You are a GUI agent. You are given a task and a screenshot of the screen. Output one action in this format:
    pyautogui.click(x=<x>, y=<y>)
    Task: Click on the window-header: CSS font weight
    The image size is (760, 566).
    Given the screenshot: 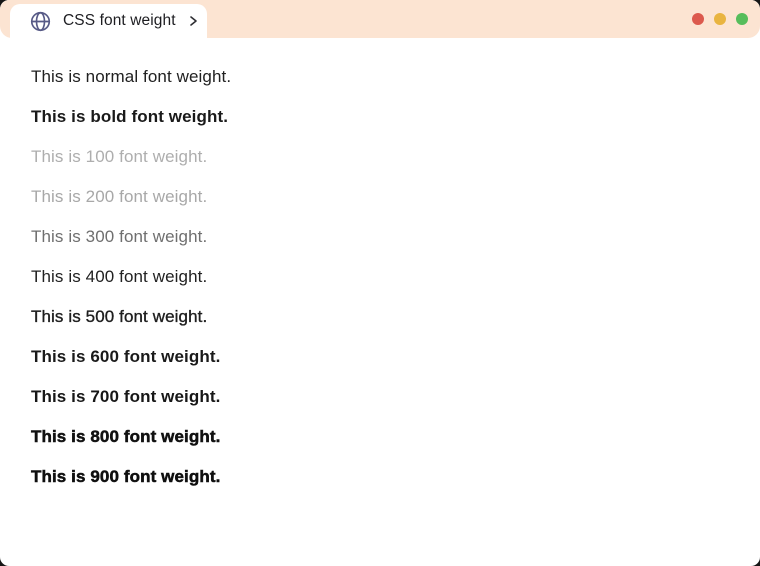 What is the action you would take?
    pyautogui.click(x=380, y=19)
    